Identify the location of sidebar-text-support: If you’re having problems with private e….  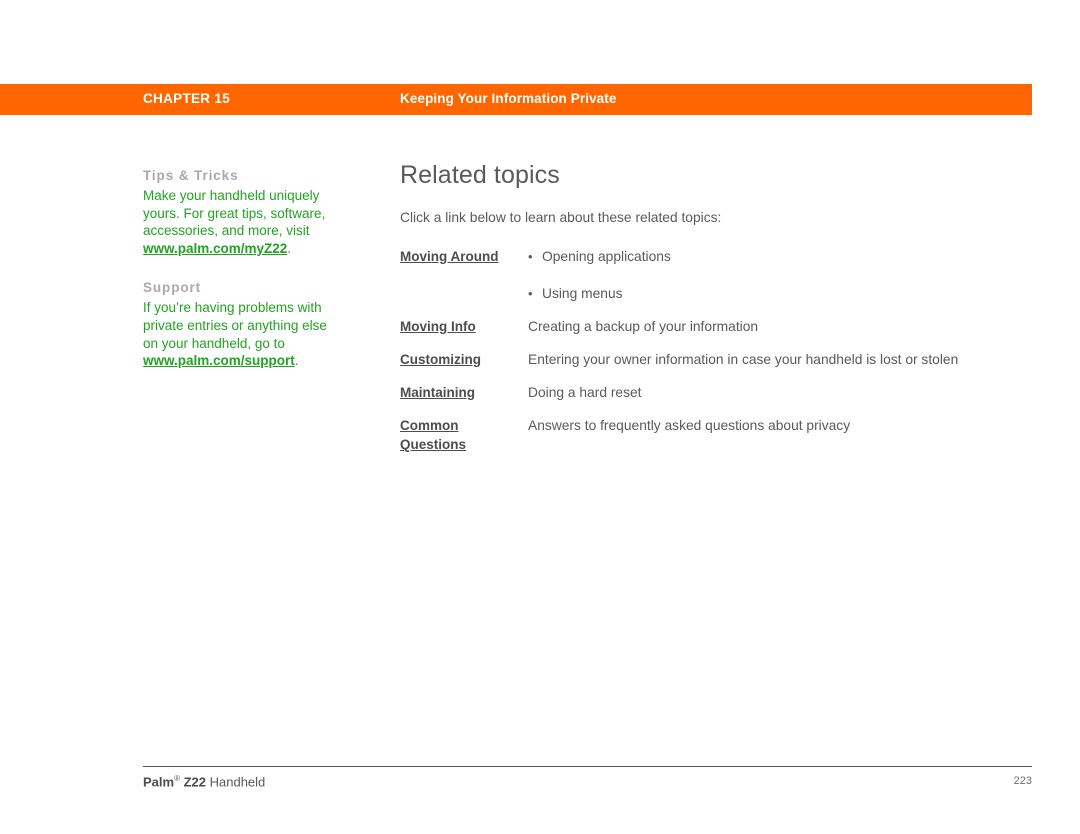
(243, 334).